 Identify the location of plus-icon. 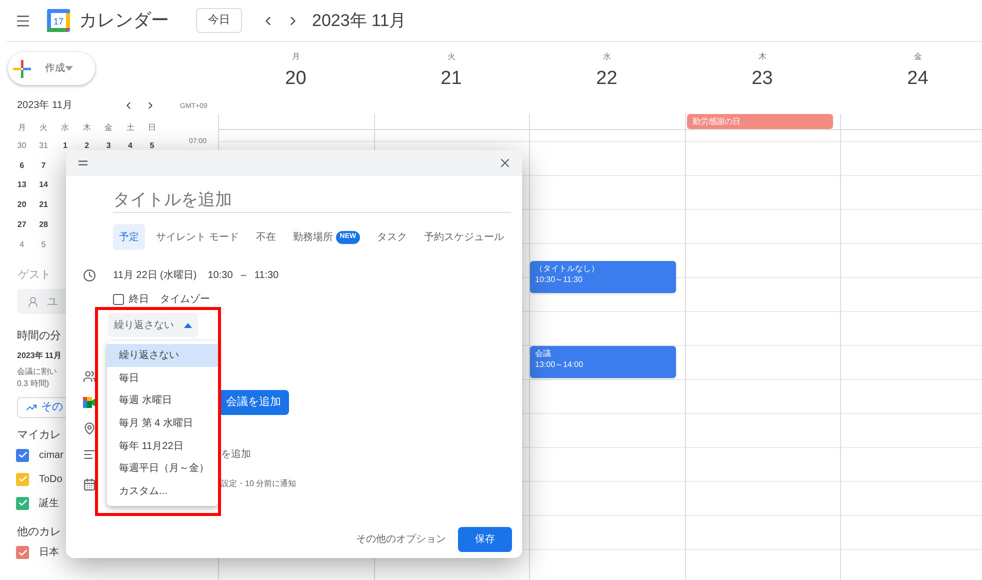
(22, 69).